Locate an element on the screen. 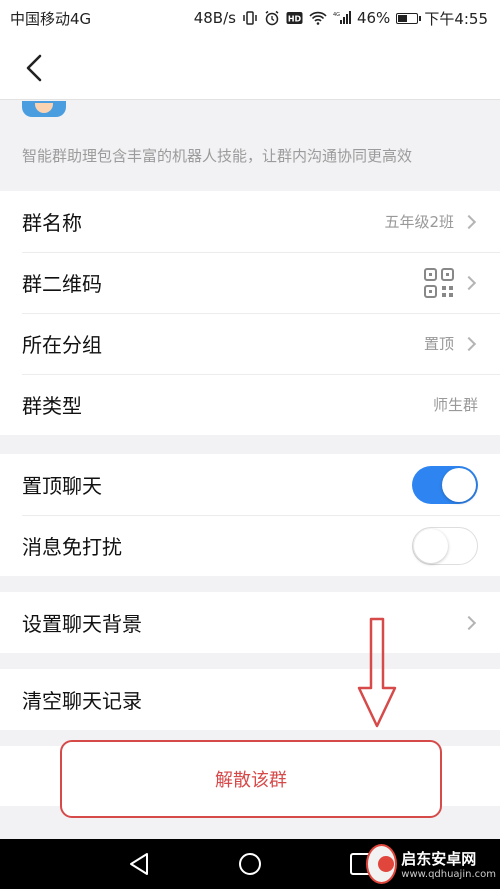 This screenshot has width=500, height=889. status-icons: 48B/s HD 4G 46% 下午4:55 is located at coordinates (341, 18).